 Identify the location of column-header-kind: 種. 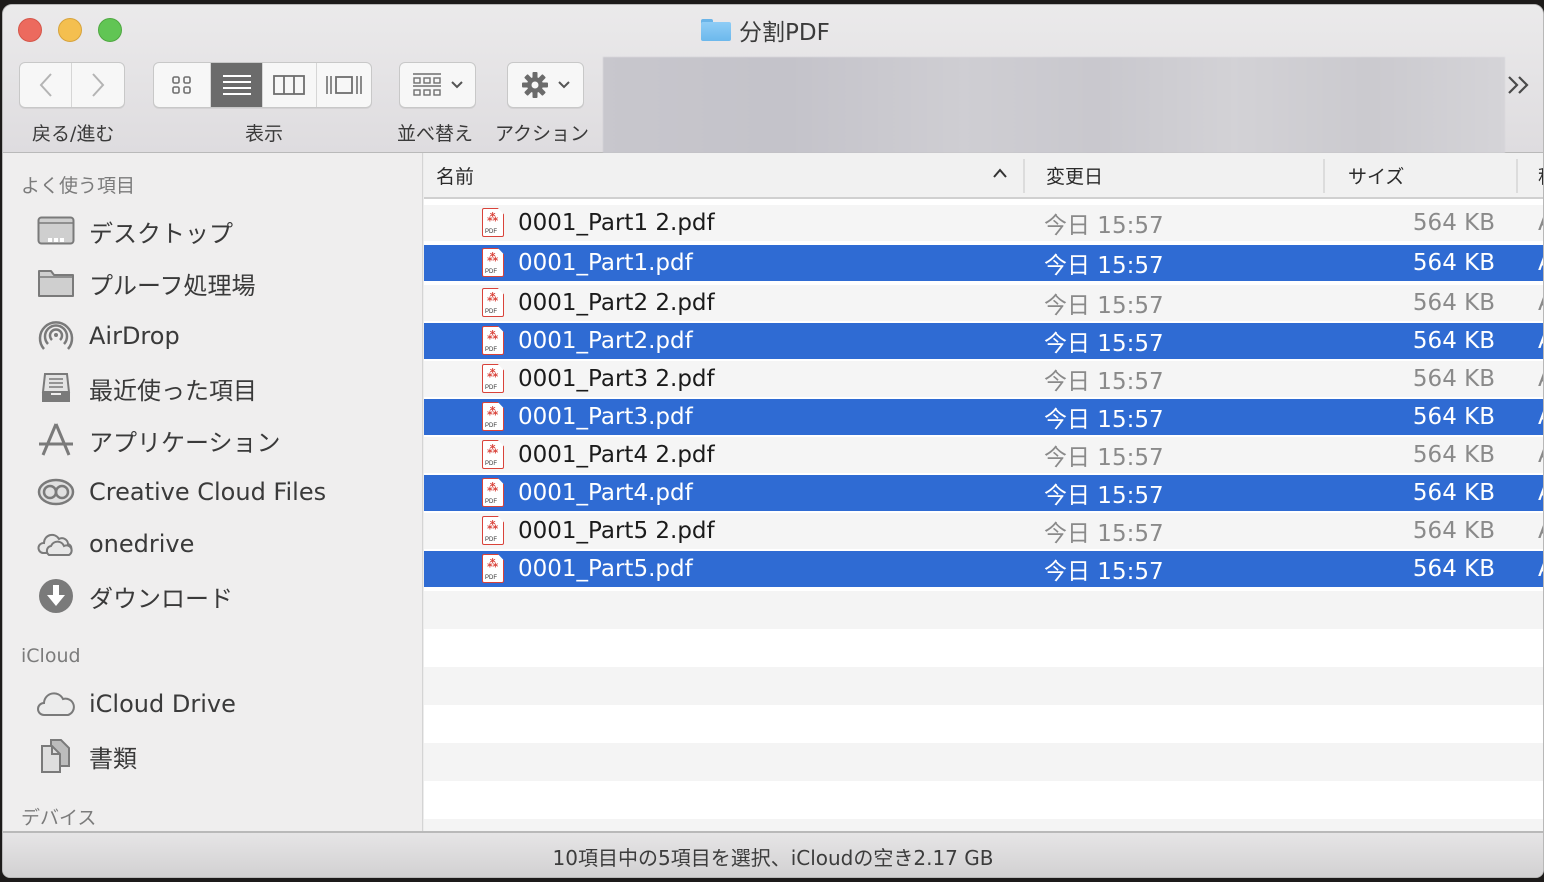
(1540, 175).